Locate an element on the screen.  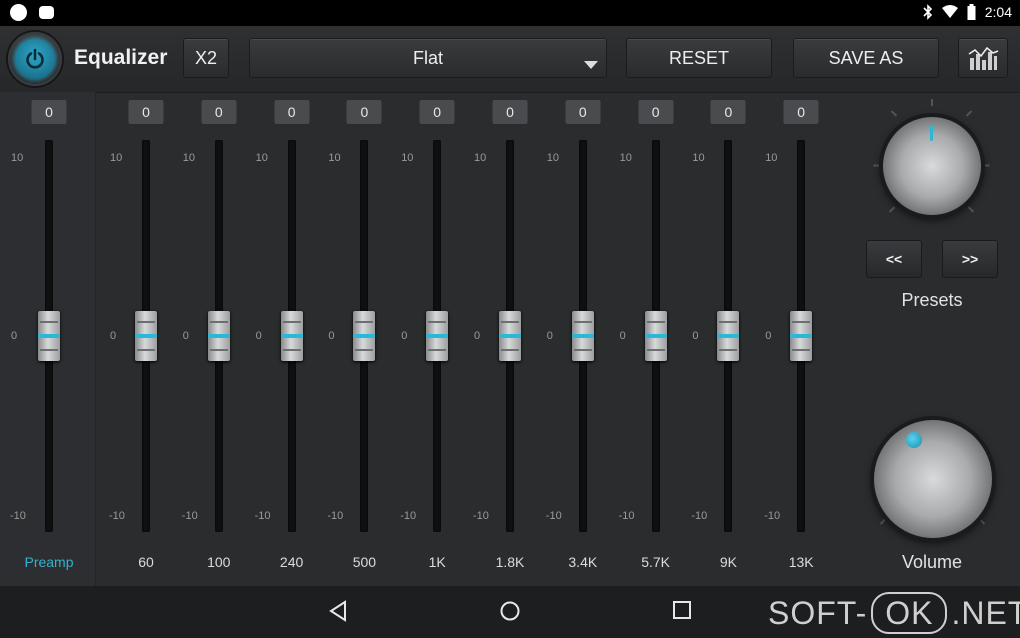
band-frequency-label: 60 is located at coordinates (146, 562).